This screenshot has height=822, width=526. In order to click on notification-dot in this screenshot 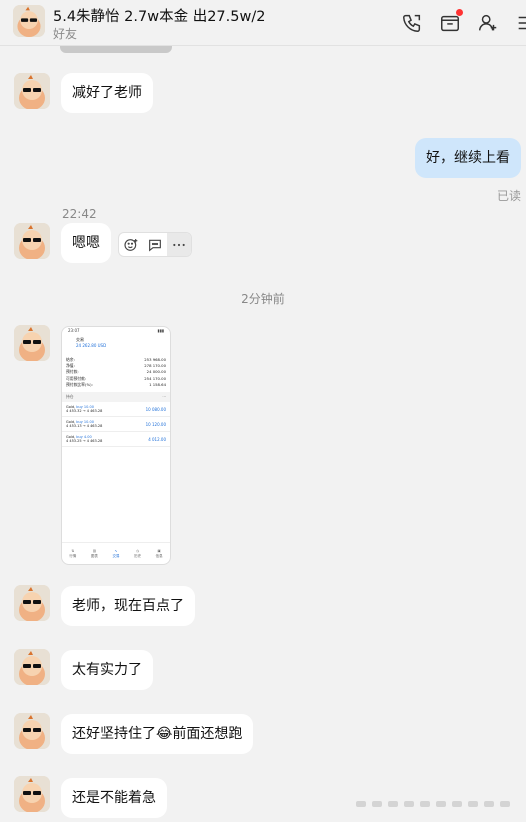, I will do `click(459, 12)`.